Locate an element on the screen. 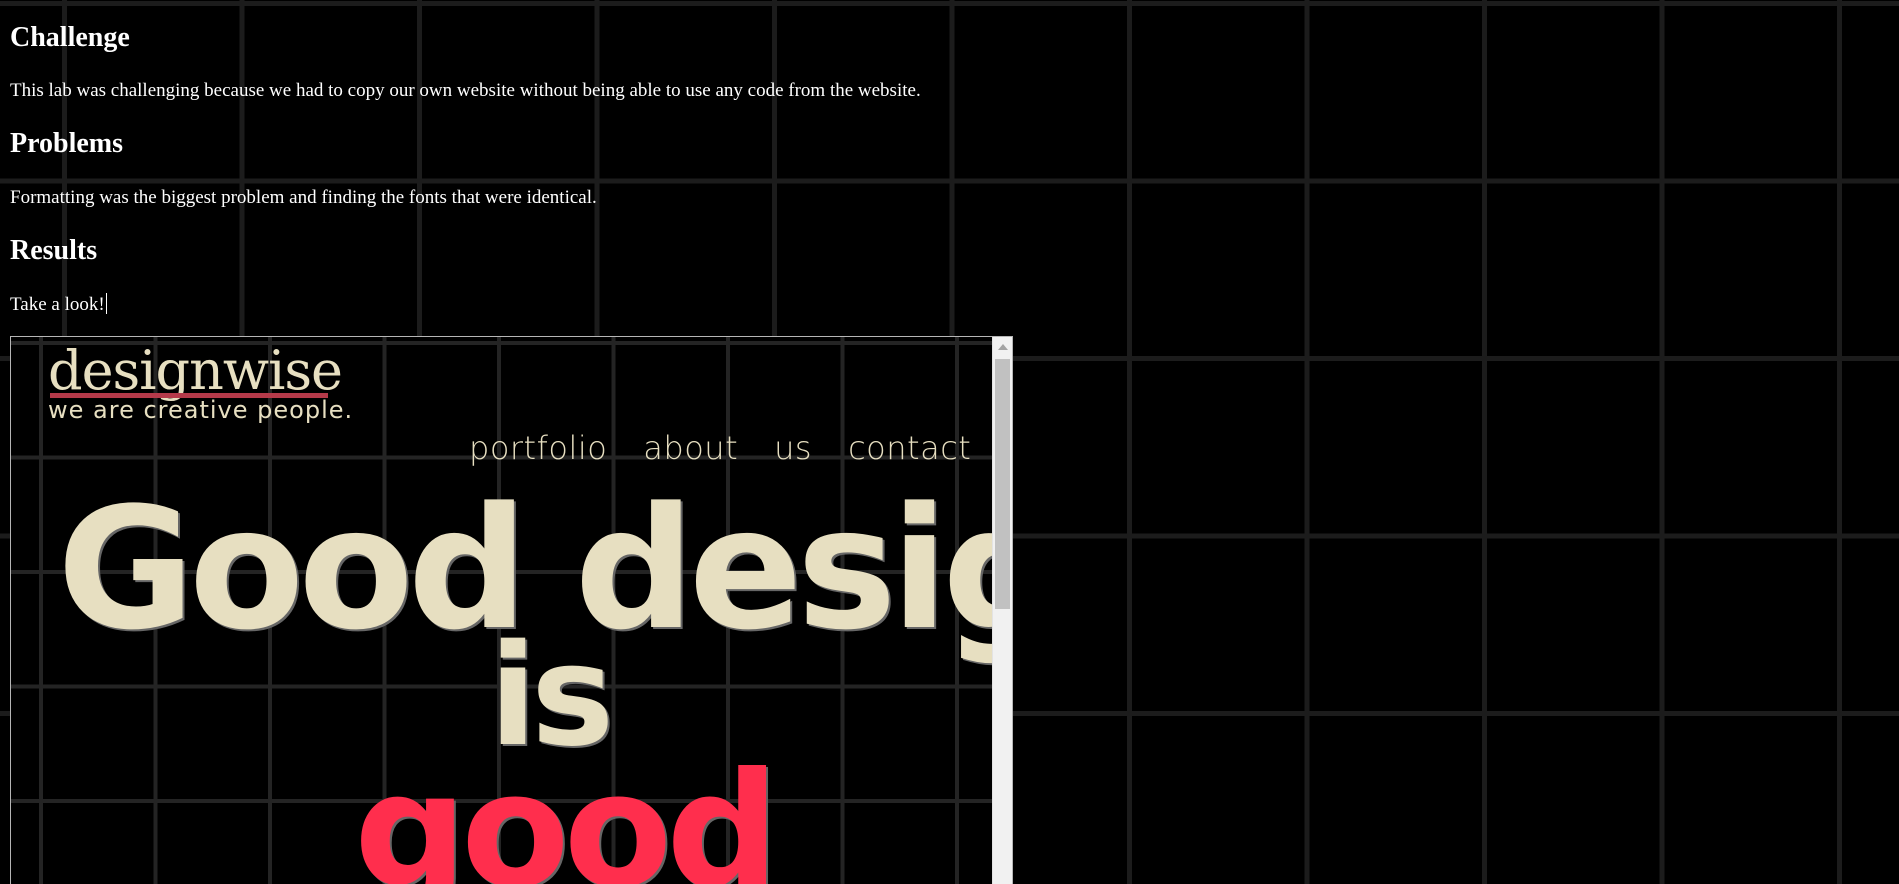  nav-about: about is located at coordinates (690, 448).